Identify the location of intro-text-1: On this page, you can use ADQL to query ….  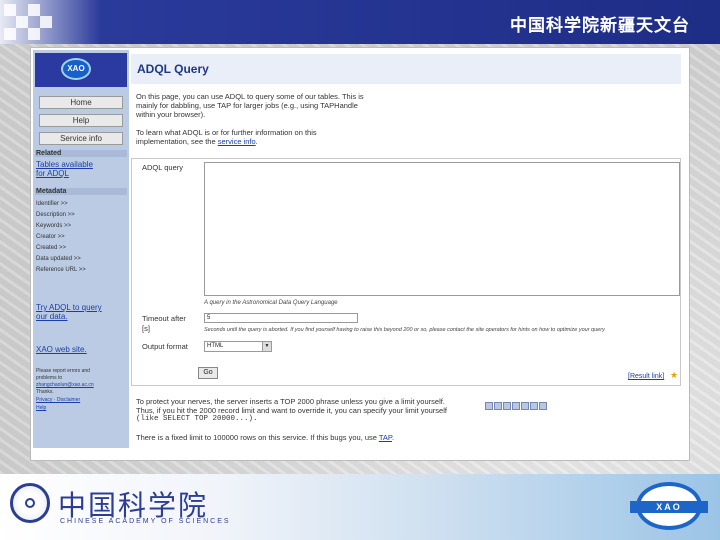
(250, 96).